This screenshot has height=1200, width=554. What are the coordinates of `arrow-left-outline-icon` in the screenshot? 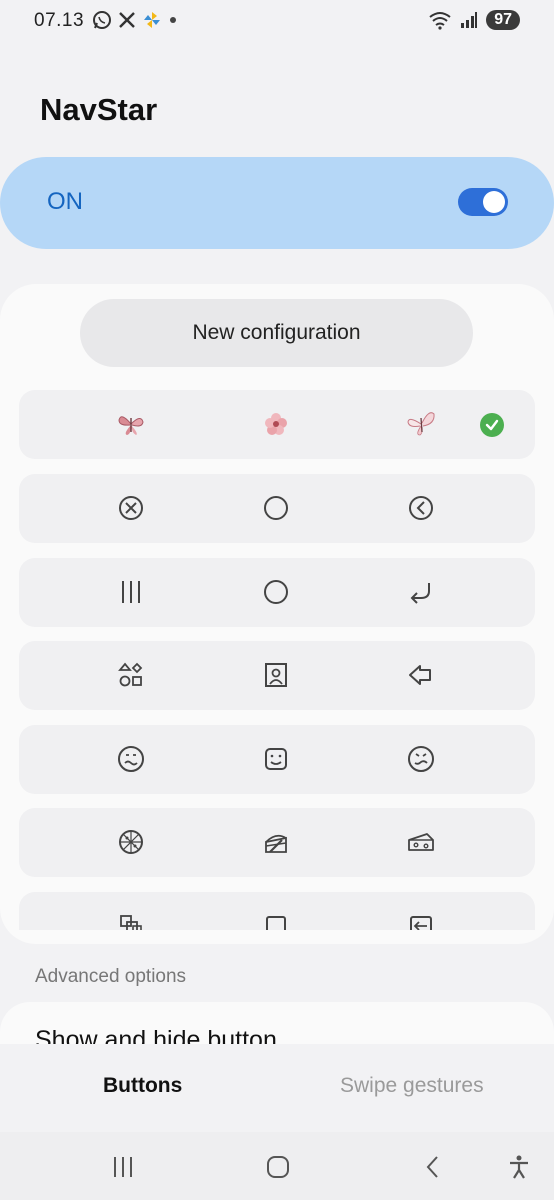 It's located at (421, 675).